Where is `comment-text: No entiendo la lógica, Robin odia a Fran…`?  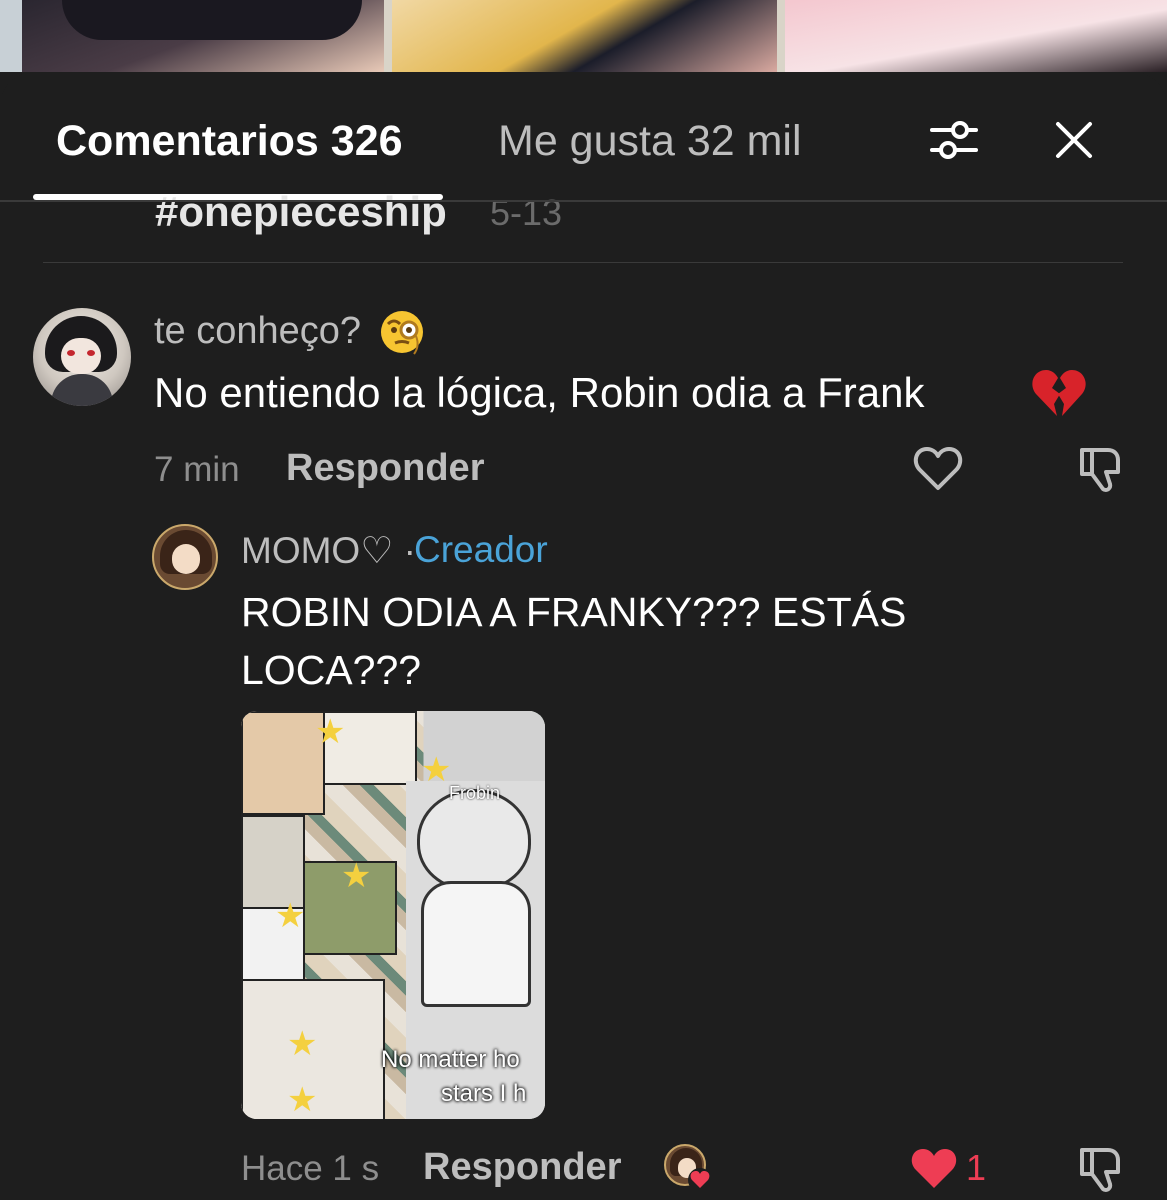
comment-text: No entiendo la lógica, Robin odia a Fran… is located at coordinates (539, 392).